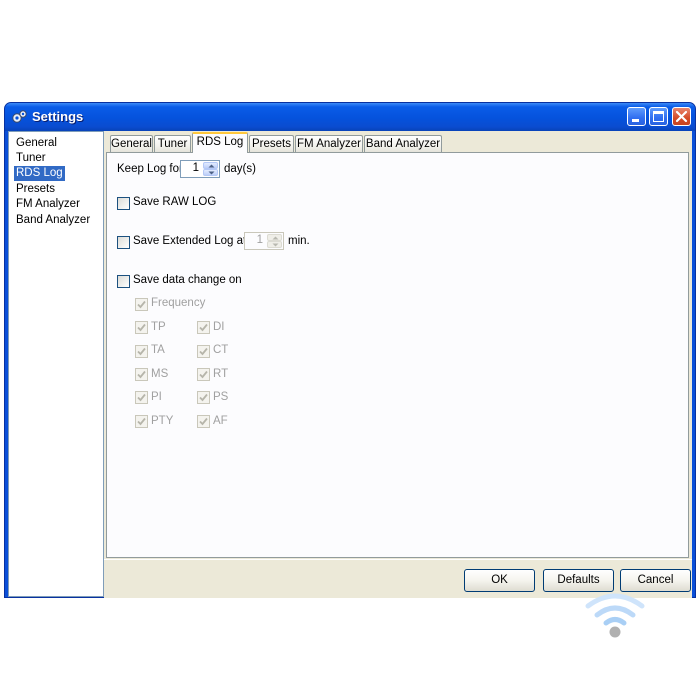  What do you see at coordinates (350, 117) in the screenshot?
I see `title-bar: Settings` at bounding box center [350, 117].